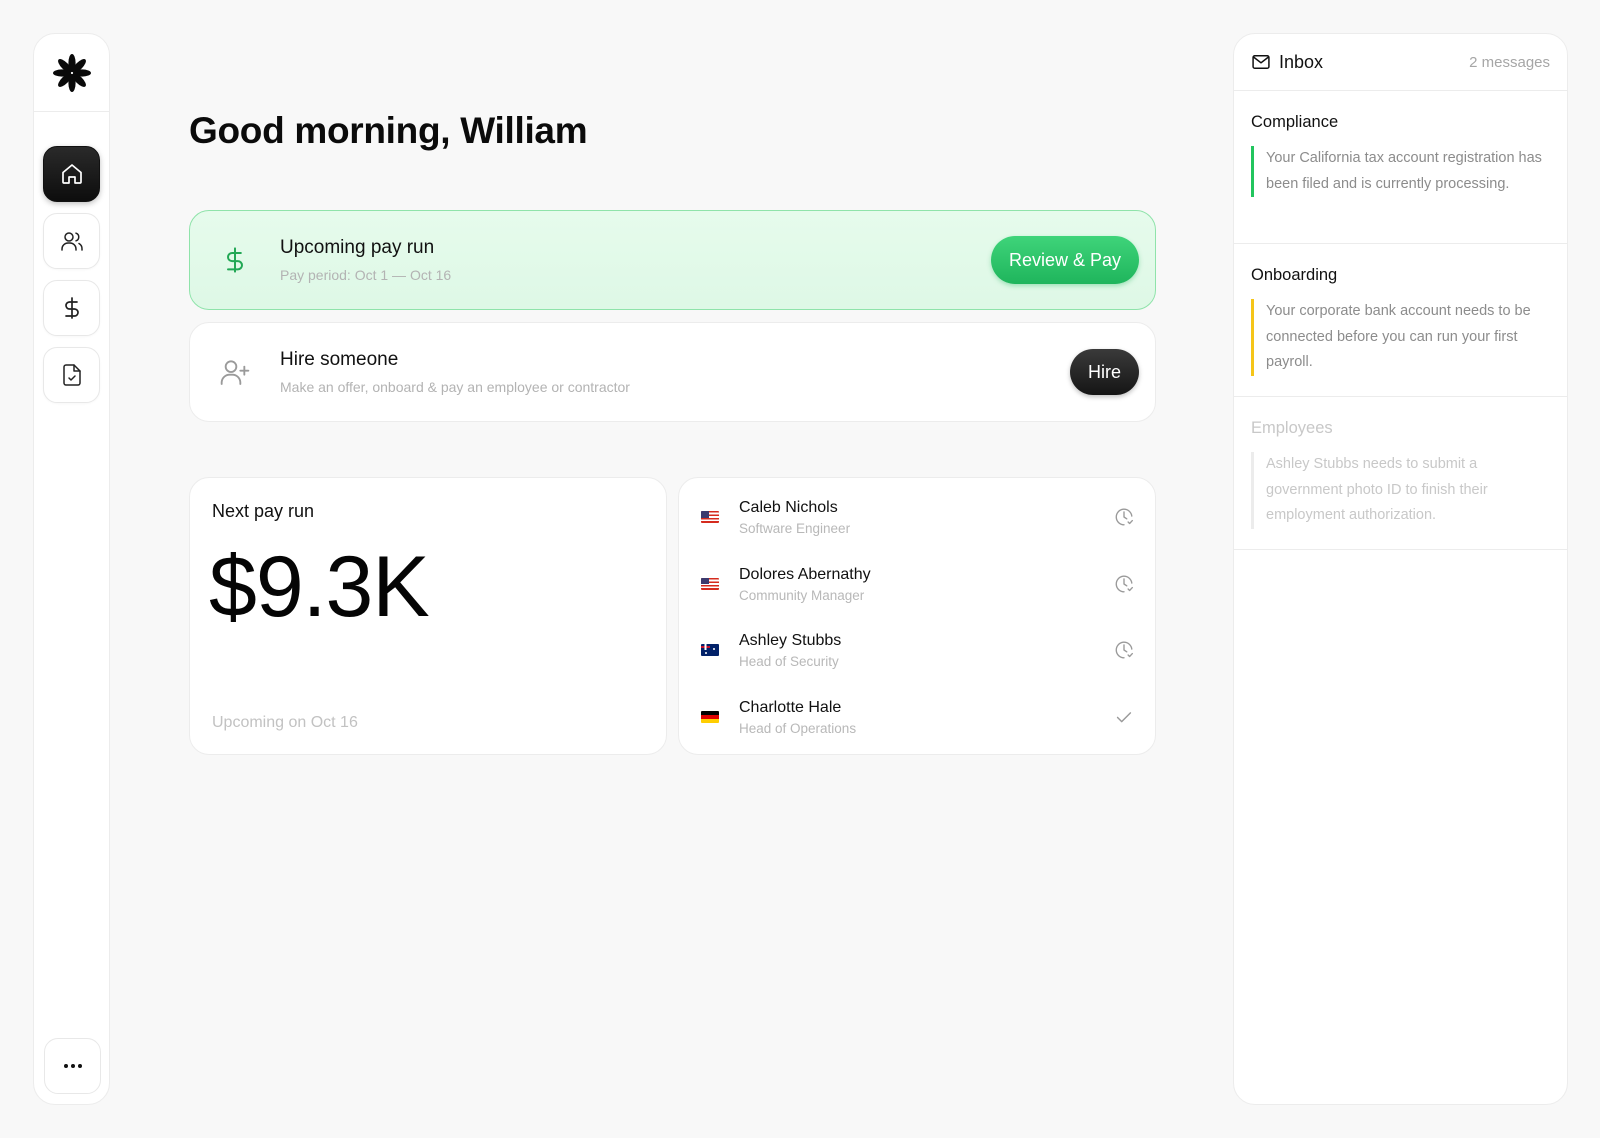 This screenshot has height=1138, width=1600. What do you see at coordinates (285, 722) in the screenshot?
I see `next-pay-run-date: Upcoming on Oct 16` at bounding box center [285, 722].